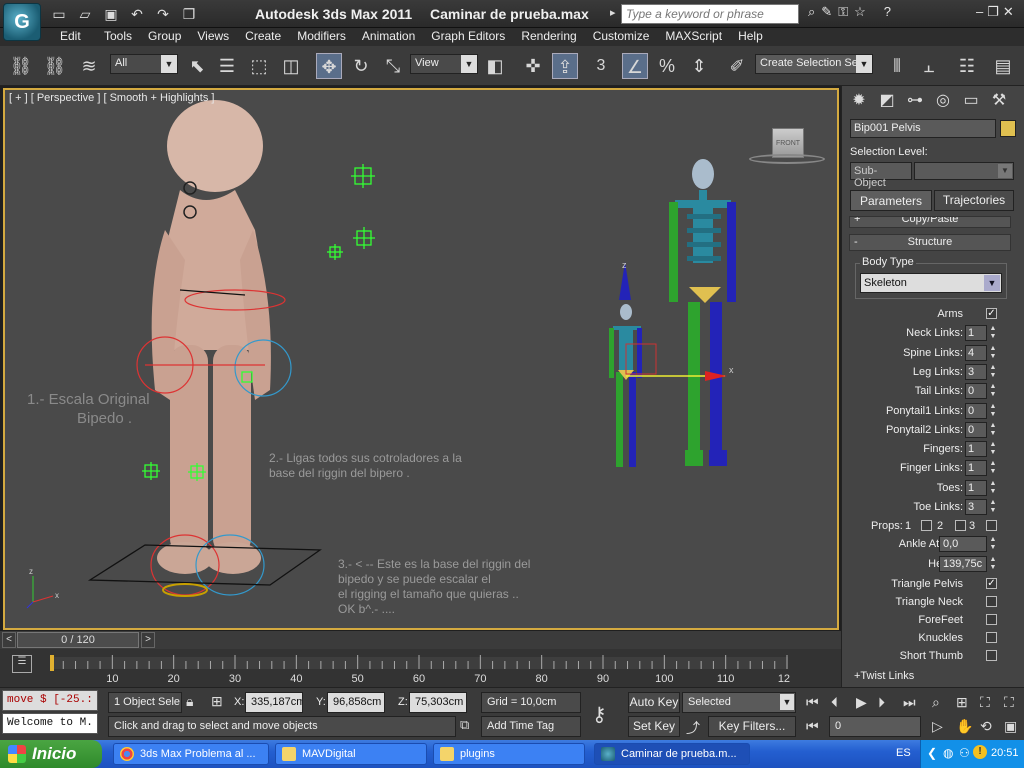  I want to click on task-folder-mavdigital: MAVDigital, so click(351, 754).